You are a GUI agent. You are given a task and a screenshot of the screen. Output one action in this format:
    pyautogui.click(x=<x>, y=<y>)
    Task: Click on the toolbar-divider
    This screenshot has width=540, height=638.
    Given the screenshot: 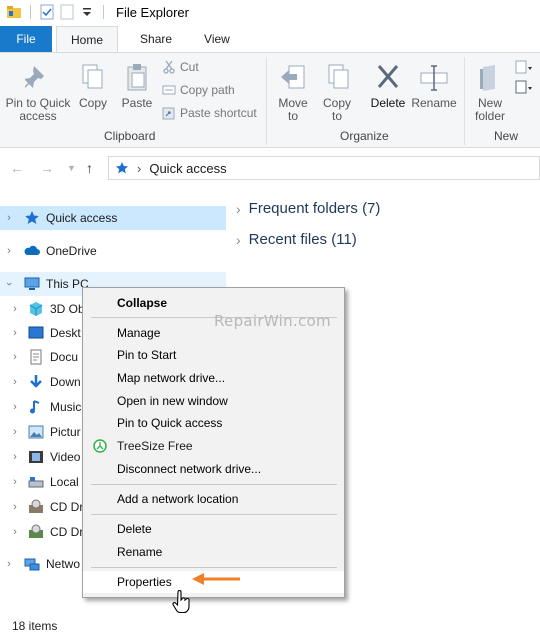 What is the action you would take?
    pyautogui.click(x=103, y=12)
    